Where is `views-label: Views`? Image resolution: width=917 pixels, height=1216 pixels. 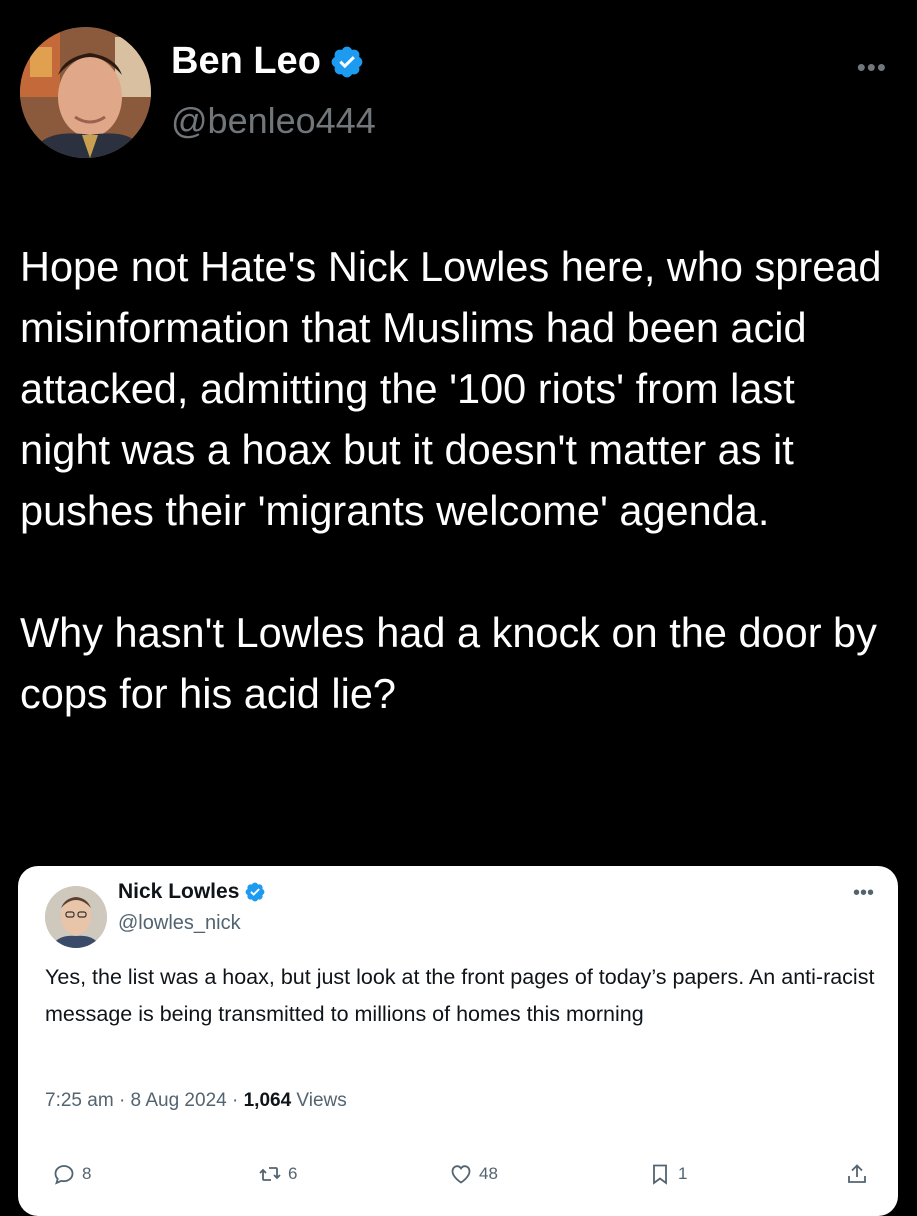
views-label: Views is located at coordinates (321, 1100).